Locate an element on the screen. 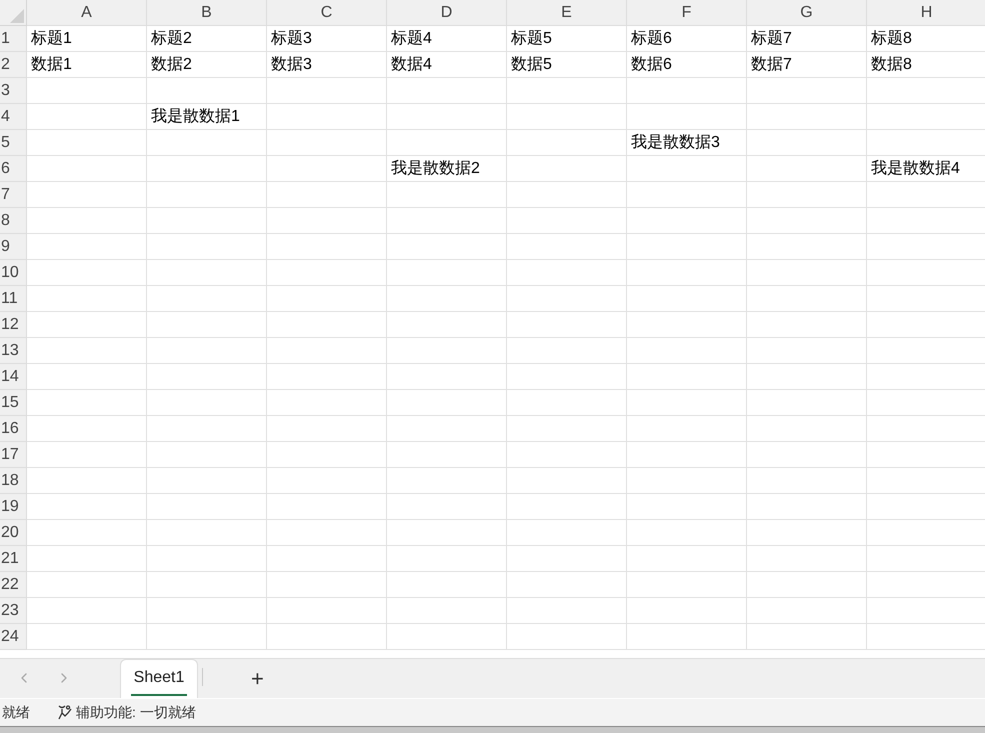  table-cell: 标题8 is located at coordinates (926, 39).